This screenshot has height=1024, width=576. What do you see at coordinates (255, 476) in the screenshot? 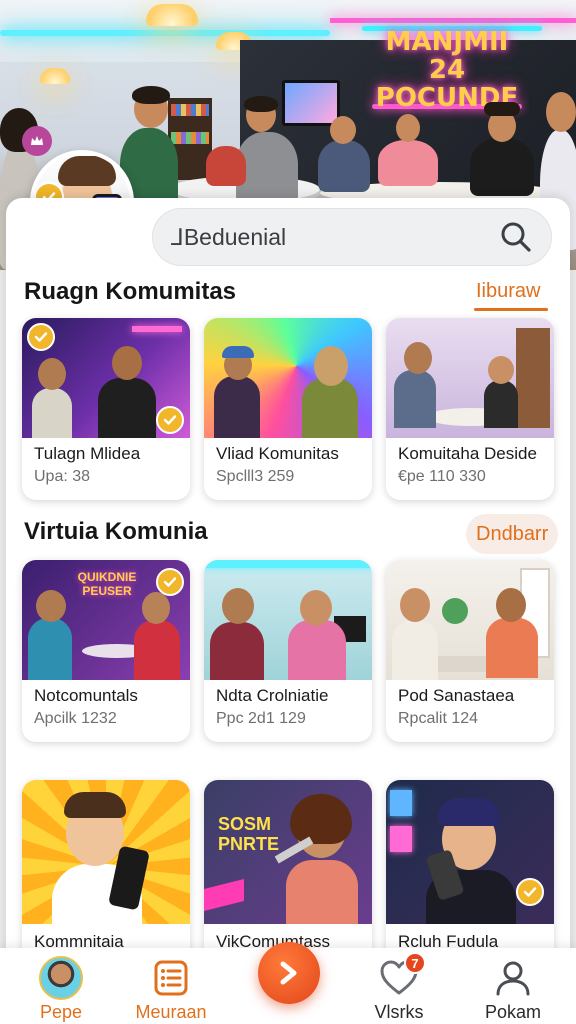
I see `card-meta: Spclll3 259` at bounding box center [255, 476].